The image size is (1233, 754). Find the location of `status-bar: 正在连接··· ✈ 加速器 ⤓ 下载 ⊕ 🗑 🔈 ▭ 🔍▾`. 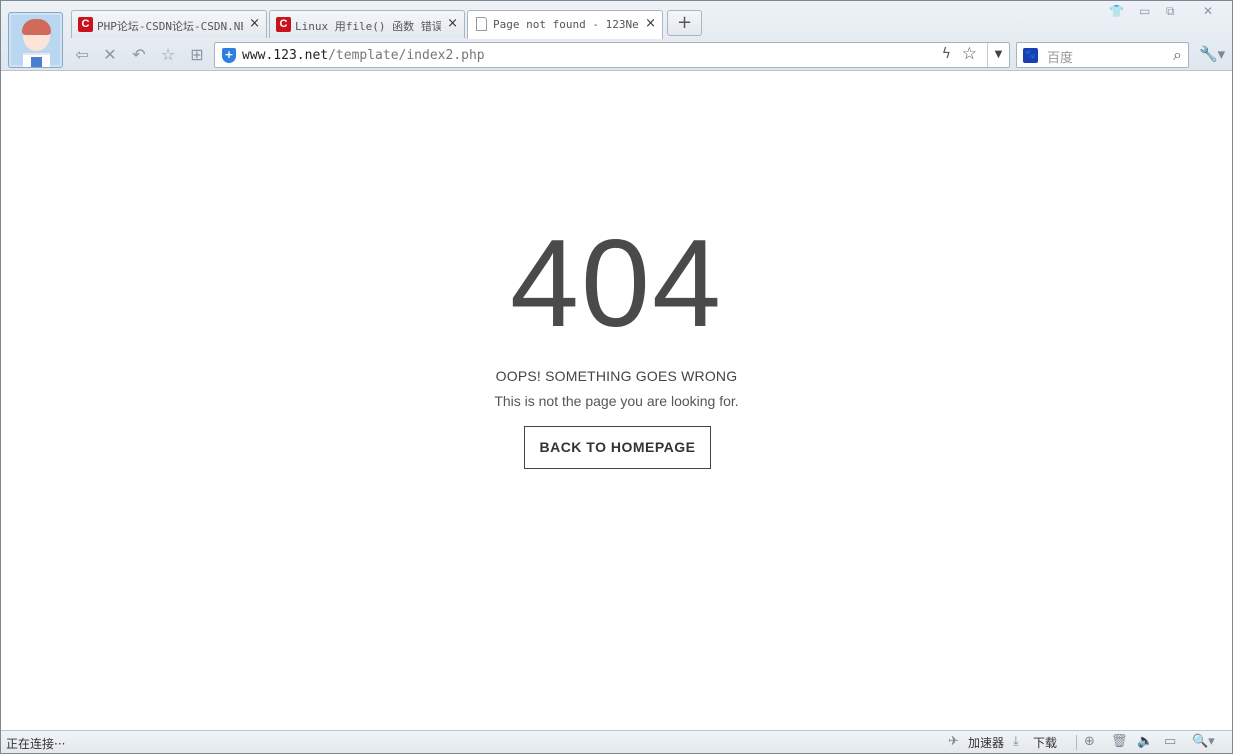

status-bar: 正在连接··· ✈ 加速器 ⤓ 下载 ⊕ 🗑 🔈 ▭ 🔍▾ is located at coordinates (616, 741).